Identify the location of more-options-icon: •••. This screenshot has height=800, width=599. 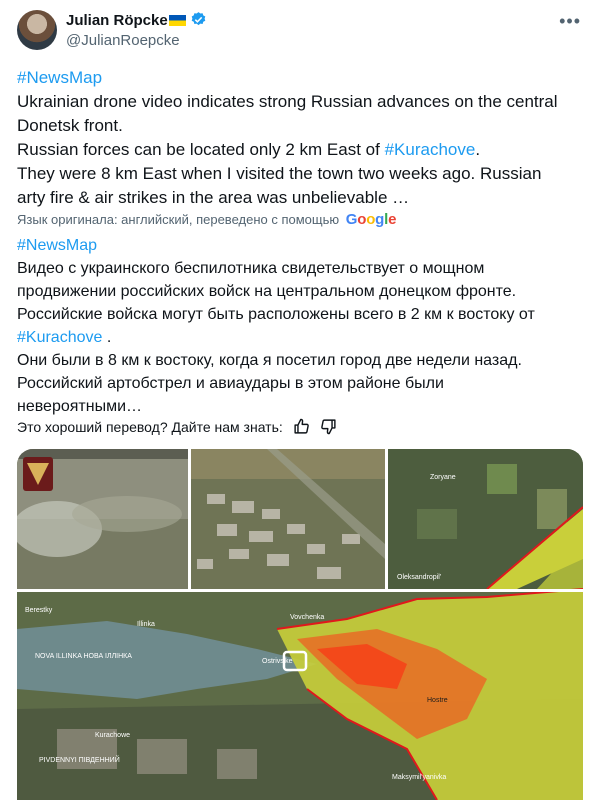
(570, 21).